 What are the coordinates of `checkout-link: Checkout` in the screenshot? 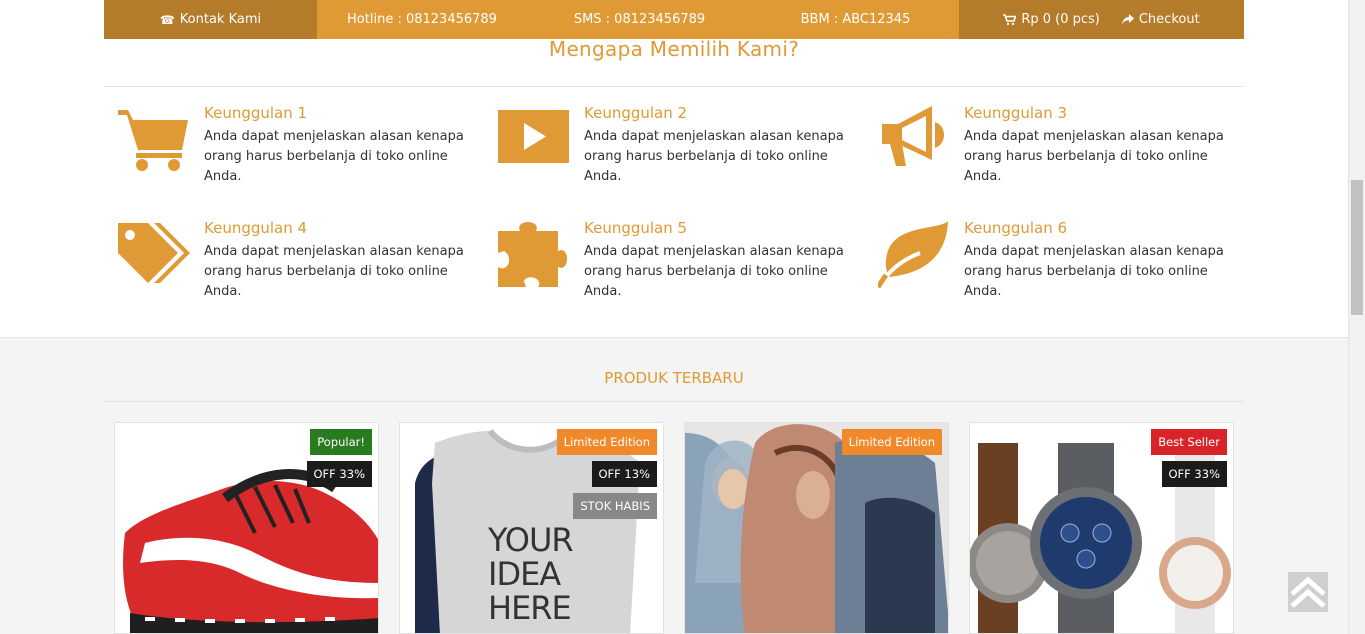 It's located at (1160, 19).